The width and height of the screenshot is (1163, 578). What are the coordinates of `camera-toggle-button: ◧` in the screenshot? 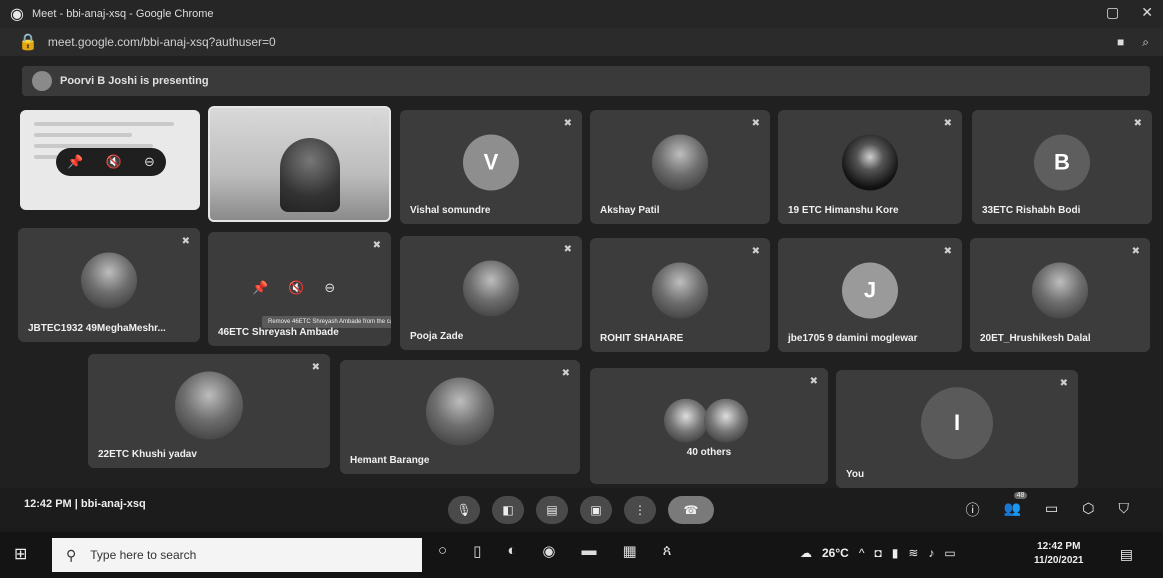 It's located at (508, 510).